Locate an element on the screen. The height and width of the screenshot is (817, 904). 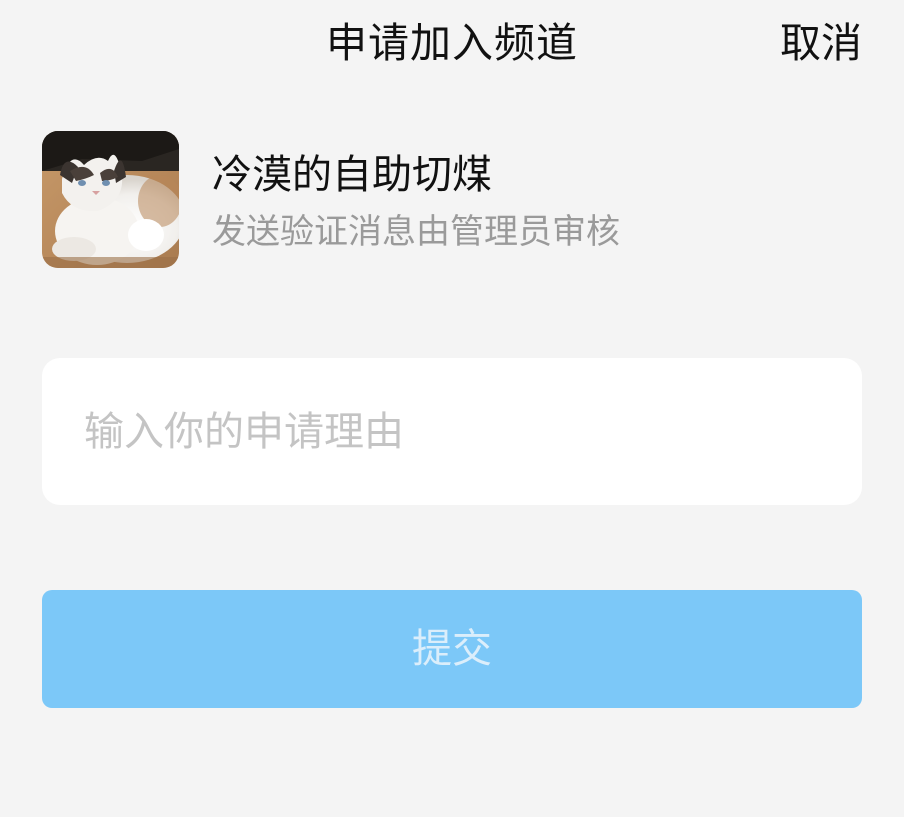
reason-input is located at coordinates (454, 431).